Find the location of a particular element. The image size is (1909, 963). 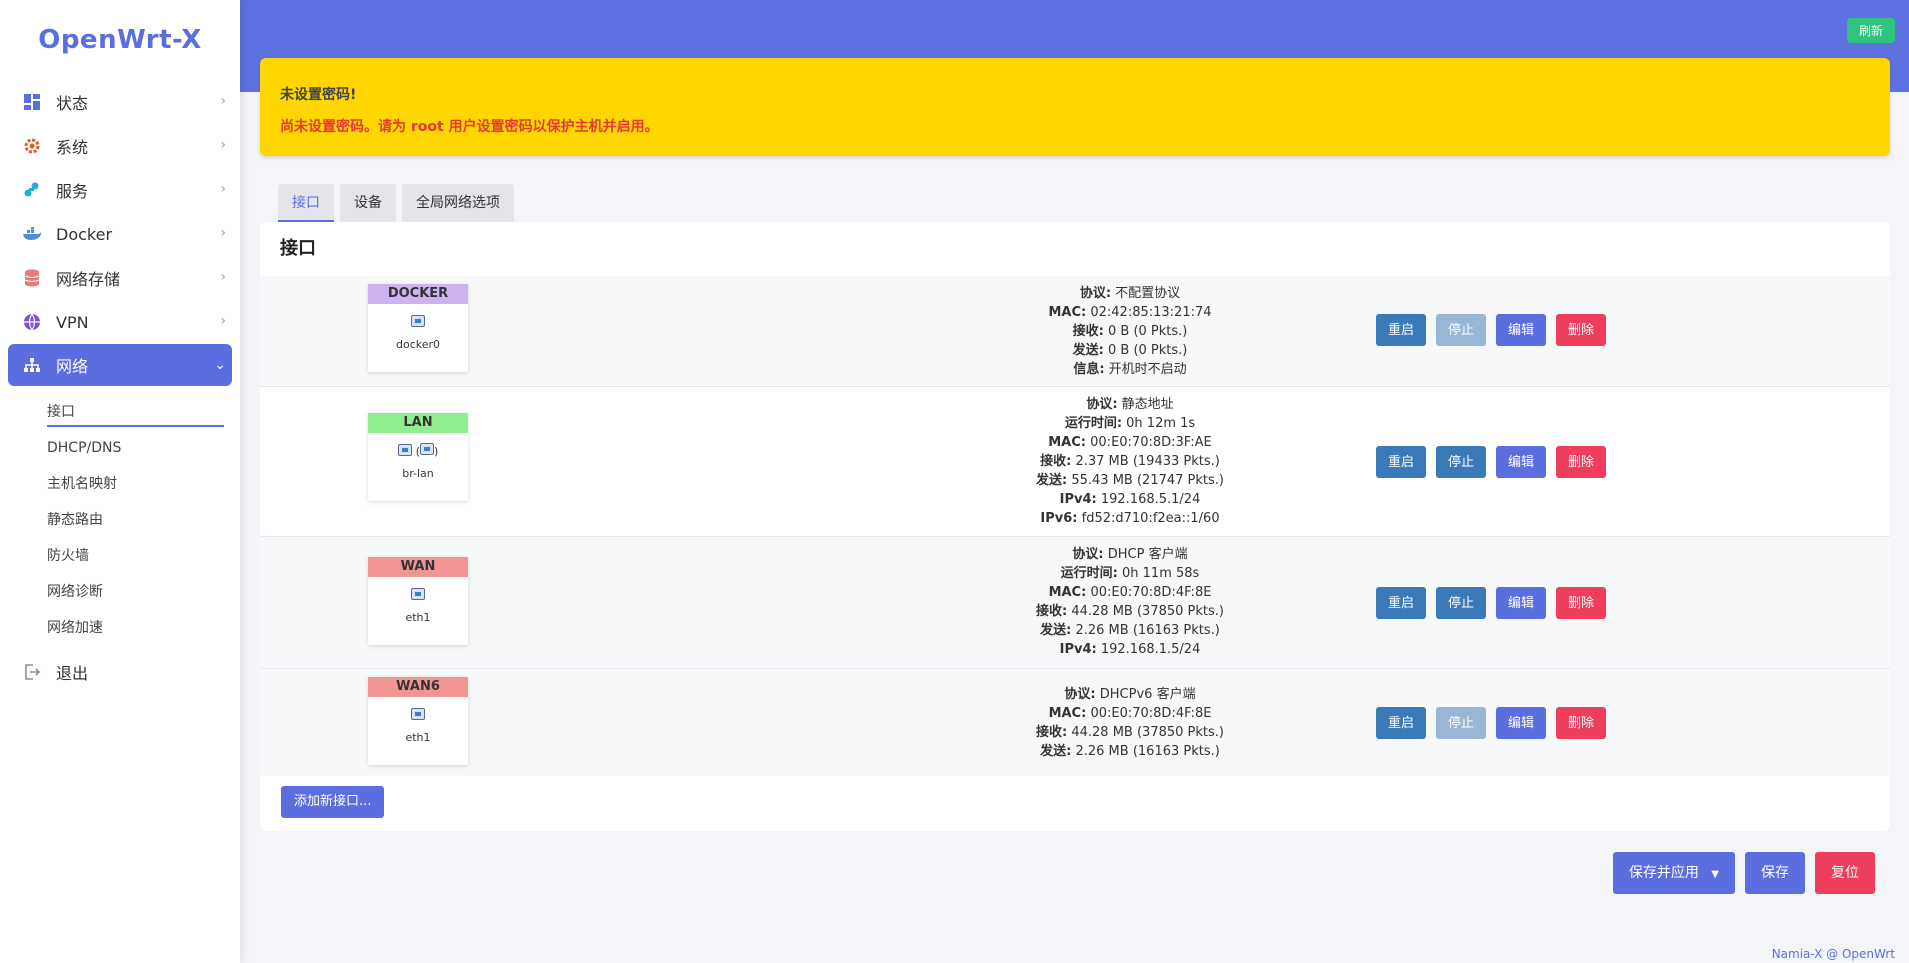

interface-device-name: eth1 is located at coordinates (418, 617).